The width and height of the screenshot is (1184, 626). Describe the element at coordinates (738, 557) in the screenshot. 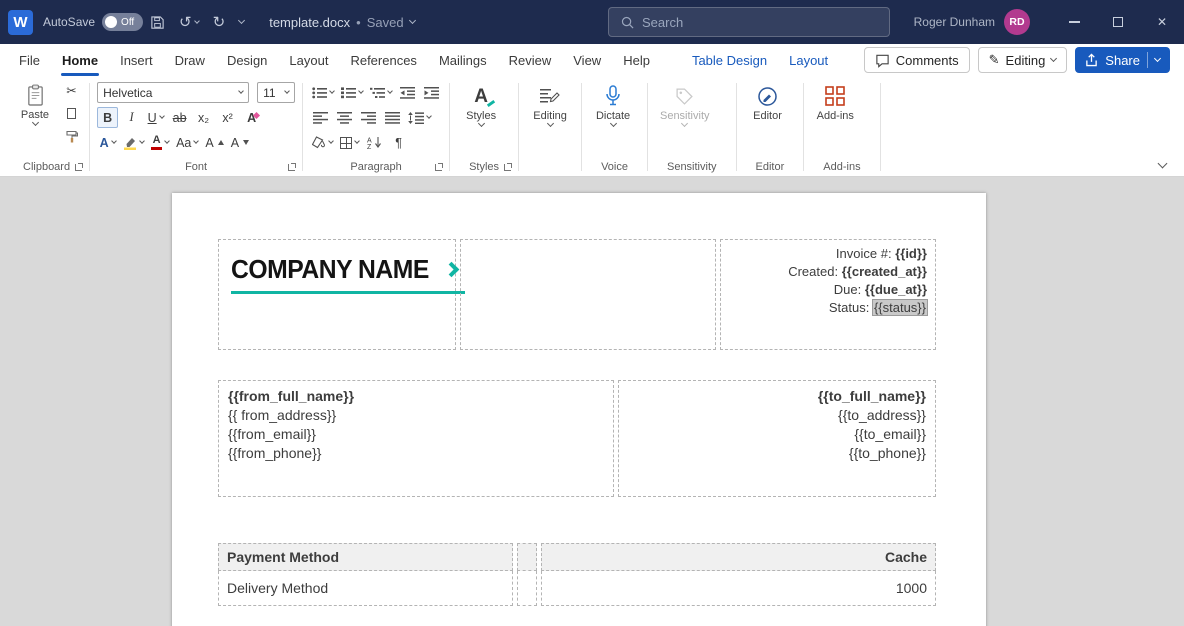

I see `payment-amount-header: Cache` at that location.